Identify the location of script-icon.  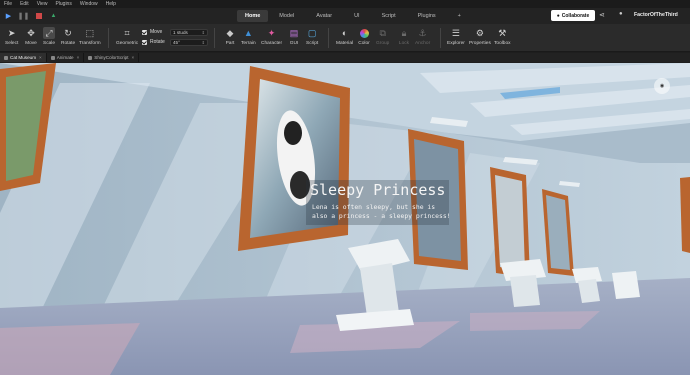
(90, 57).